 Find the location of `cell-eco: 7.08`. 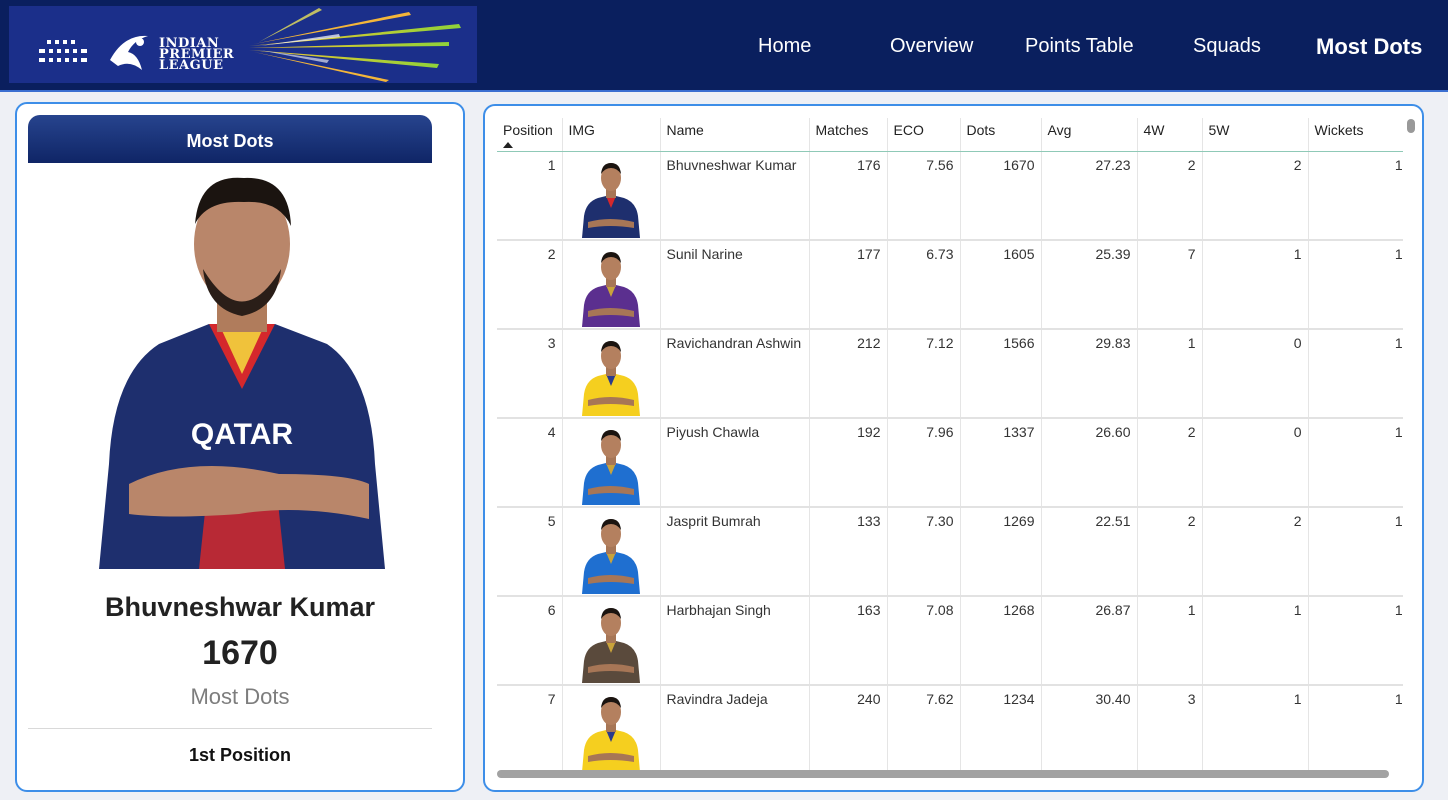

cell-eco: 7.08 is located at coordinates (924, 641).